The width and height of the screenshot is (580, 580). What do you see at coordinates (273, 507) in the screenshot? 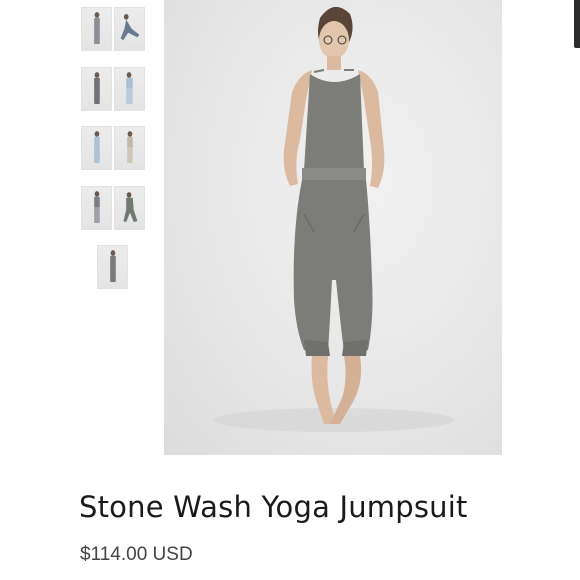
I see `product-title: Stone Wash Yoga Jumpsuit` at bounding box center [273, 507].